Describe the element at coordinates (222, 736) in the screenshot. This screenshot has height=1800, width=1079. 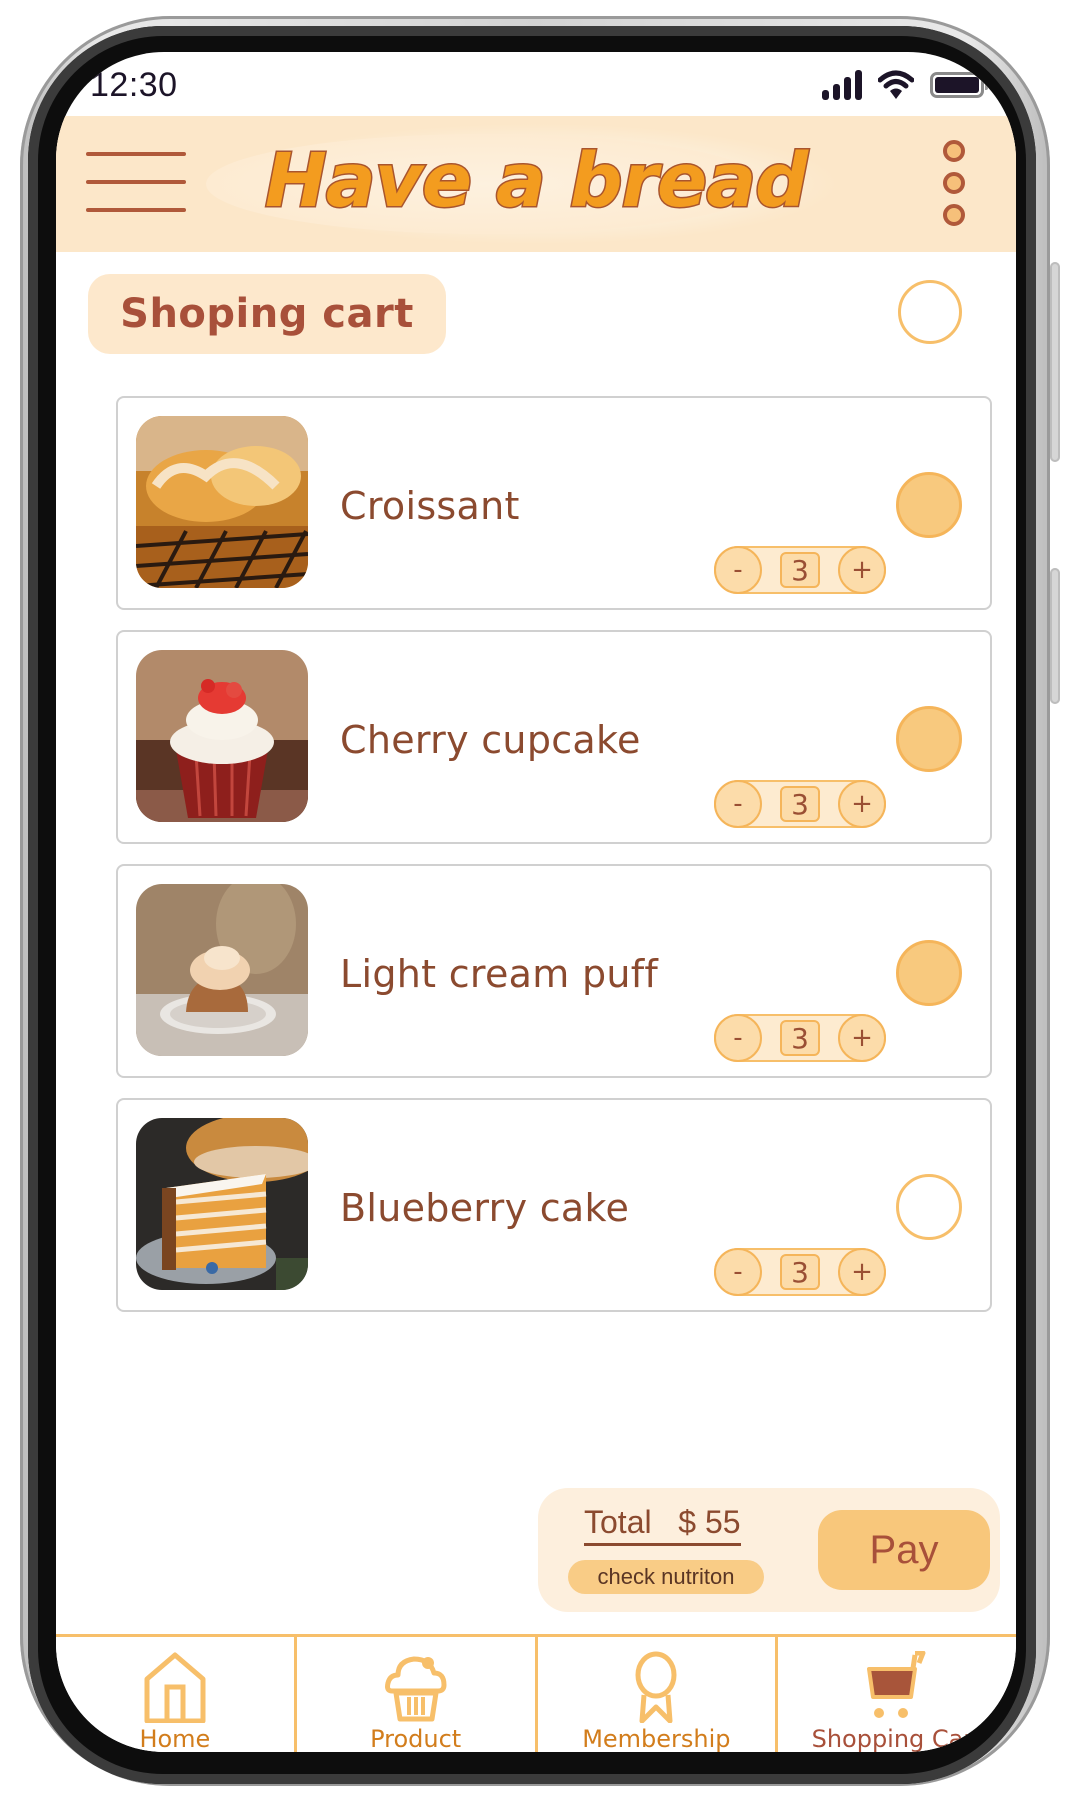
I see `cherry-cupcake-photo` at that location.